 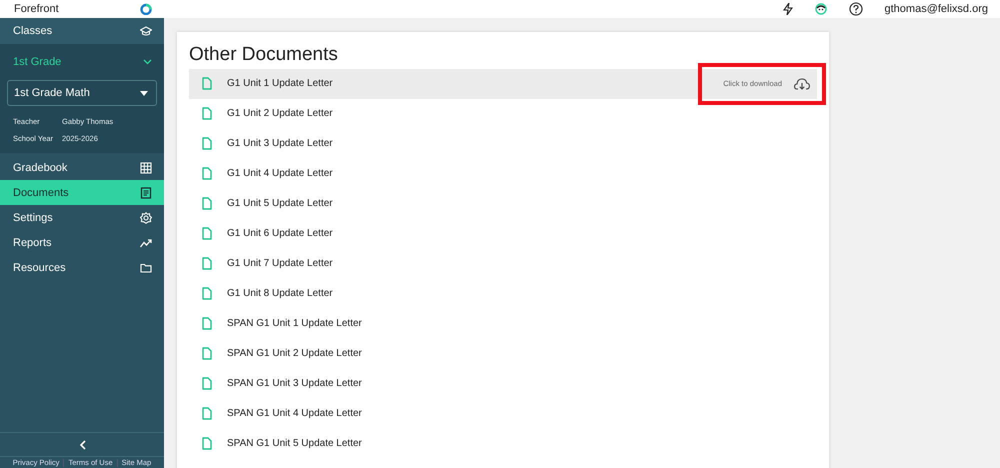 What do you see at coordinates (503, 263) in the screenshot?
I see `document-row: G1 Unit 7 Update Letter` at bounding box center [503, 263].